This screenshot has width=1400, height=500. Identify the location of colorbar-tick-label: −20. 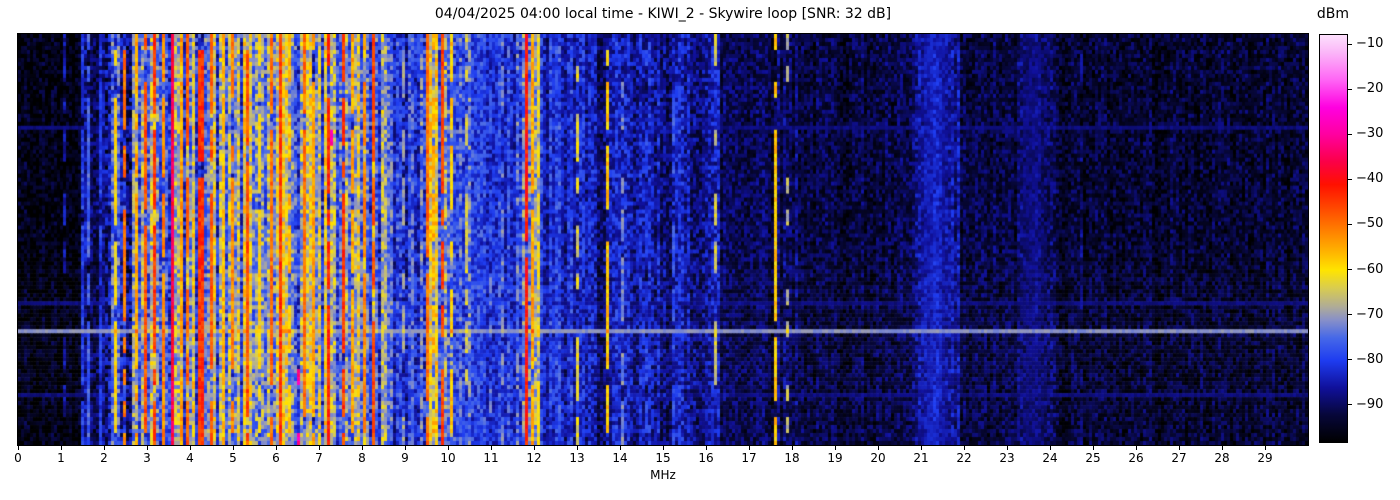
(1370, 89).